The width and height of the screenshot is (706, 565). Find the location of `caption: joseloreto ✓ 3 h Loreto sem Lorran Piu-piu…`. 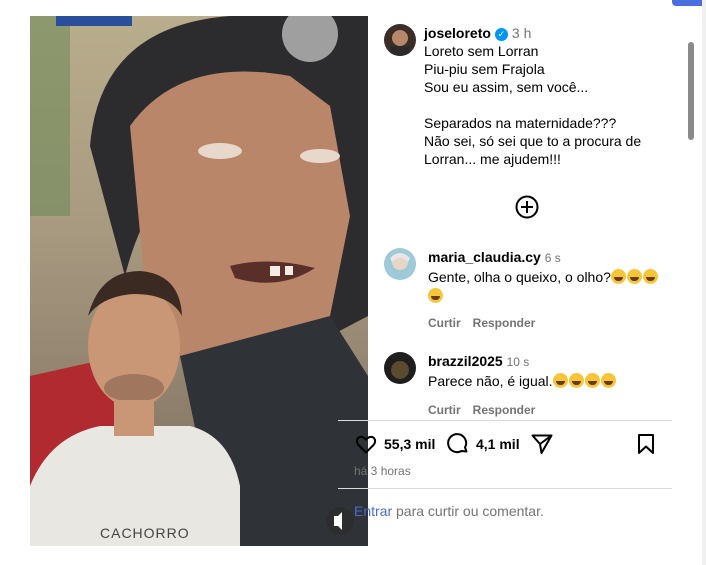

caption: joseloreto ✓ 3 h Loreto sem Lorran Piu-piu… is located at coordinates (564, 96).